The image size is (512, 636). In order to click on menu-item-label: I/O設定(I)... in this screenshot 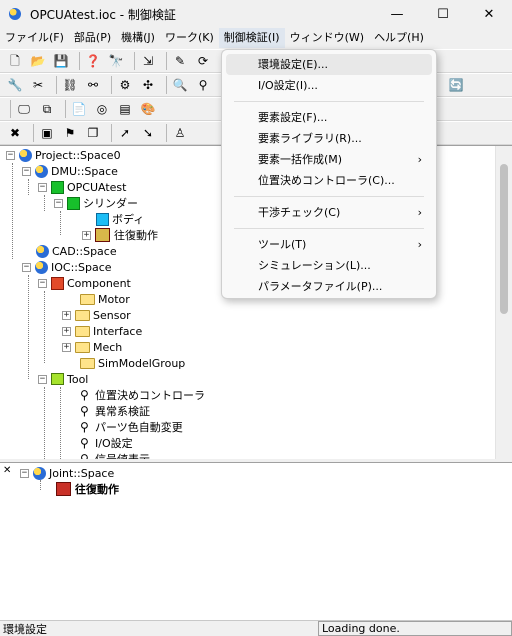, I will do `click(288, 85)`.